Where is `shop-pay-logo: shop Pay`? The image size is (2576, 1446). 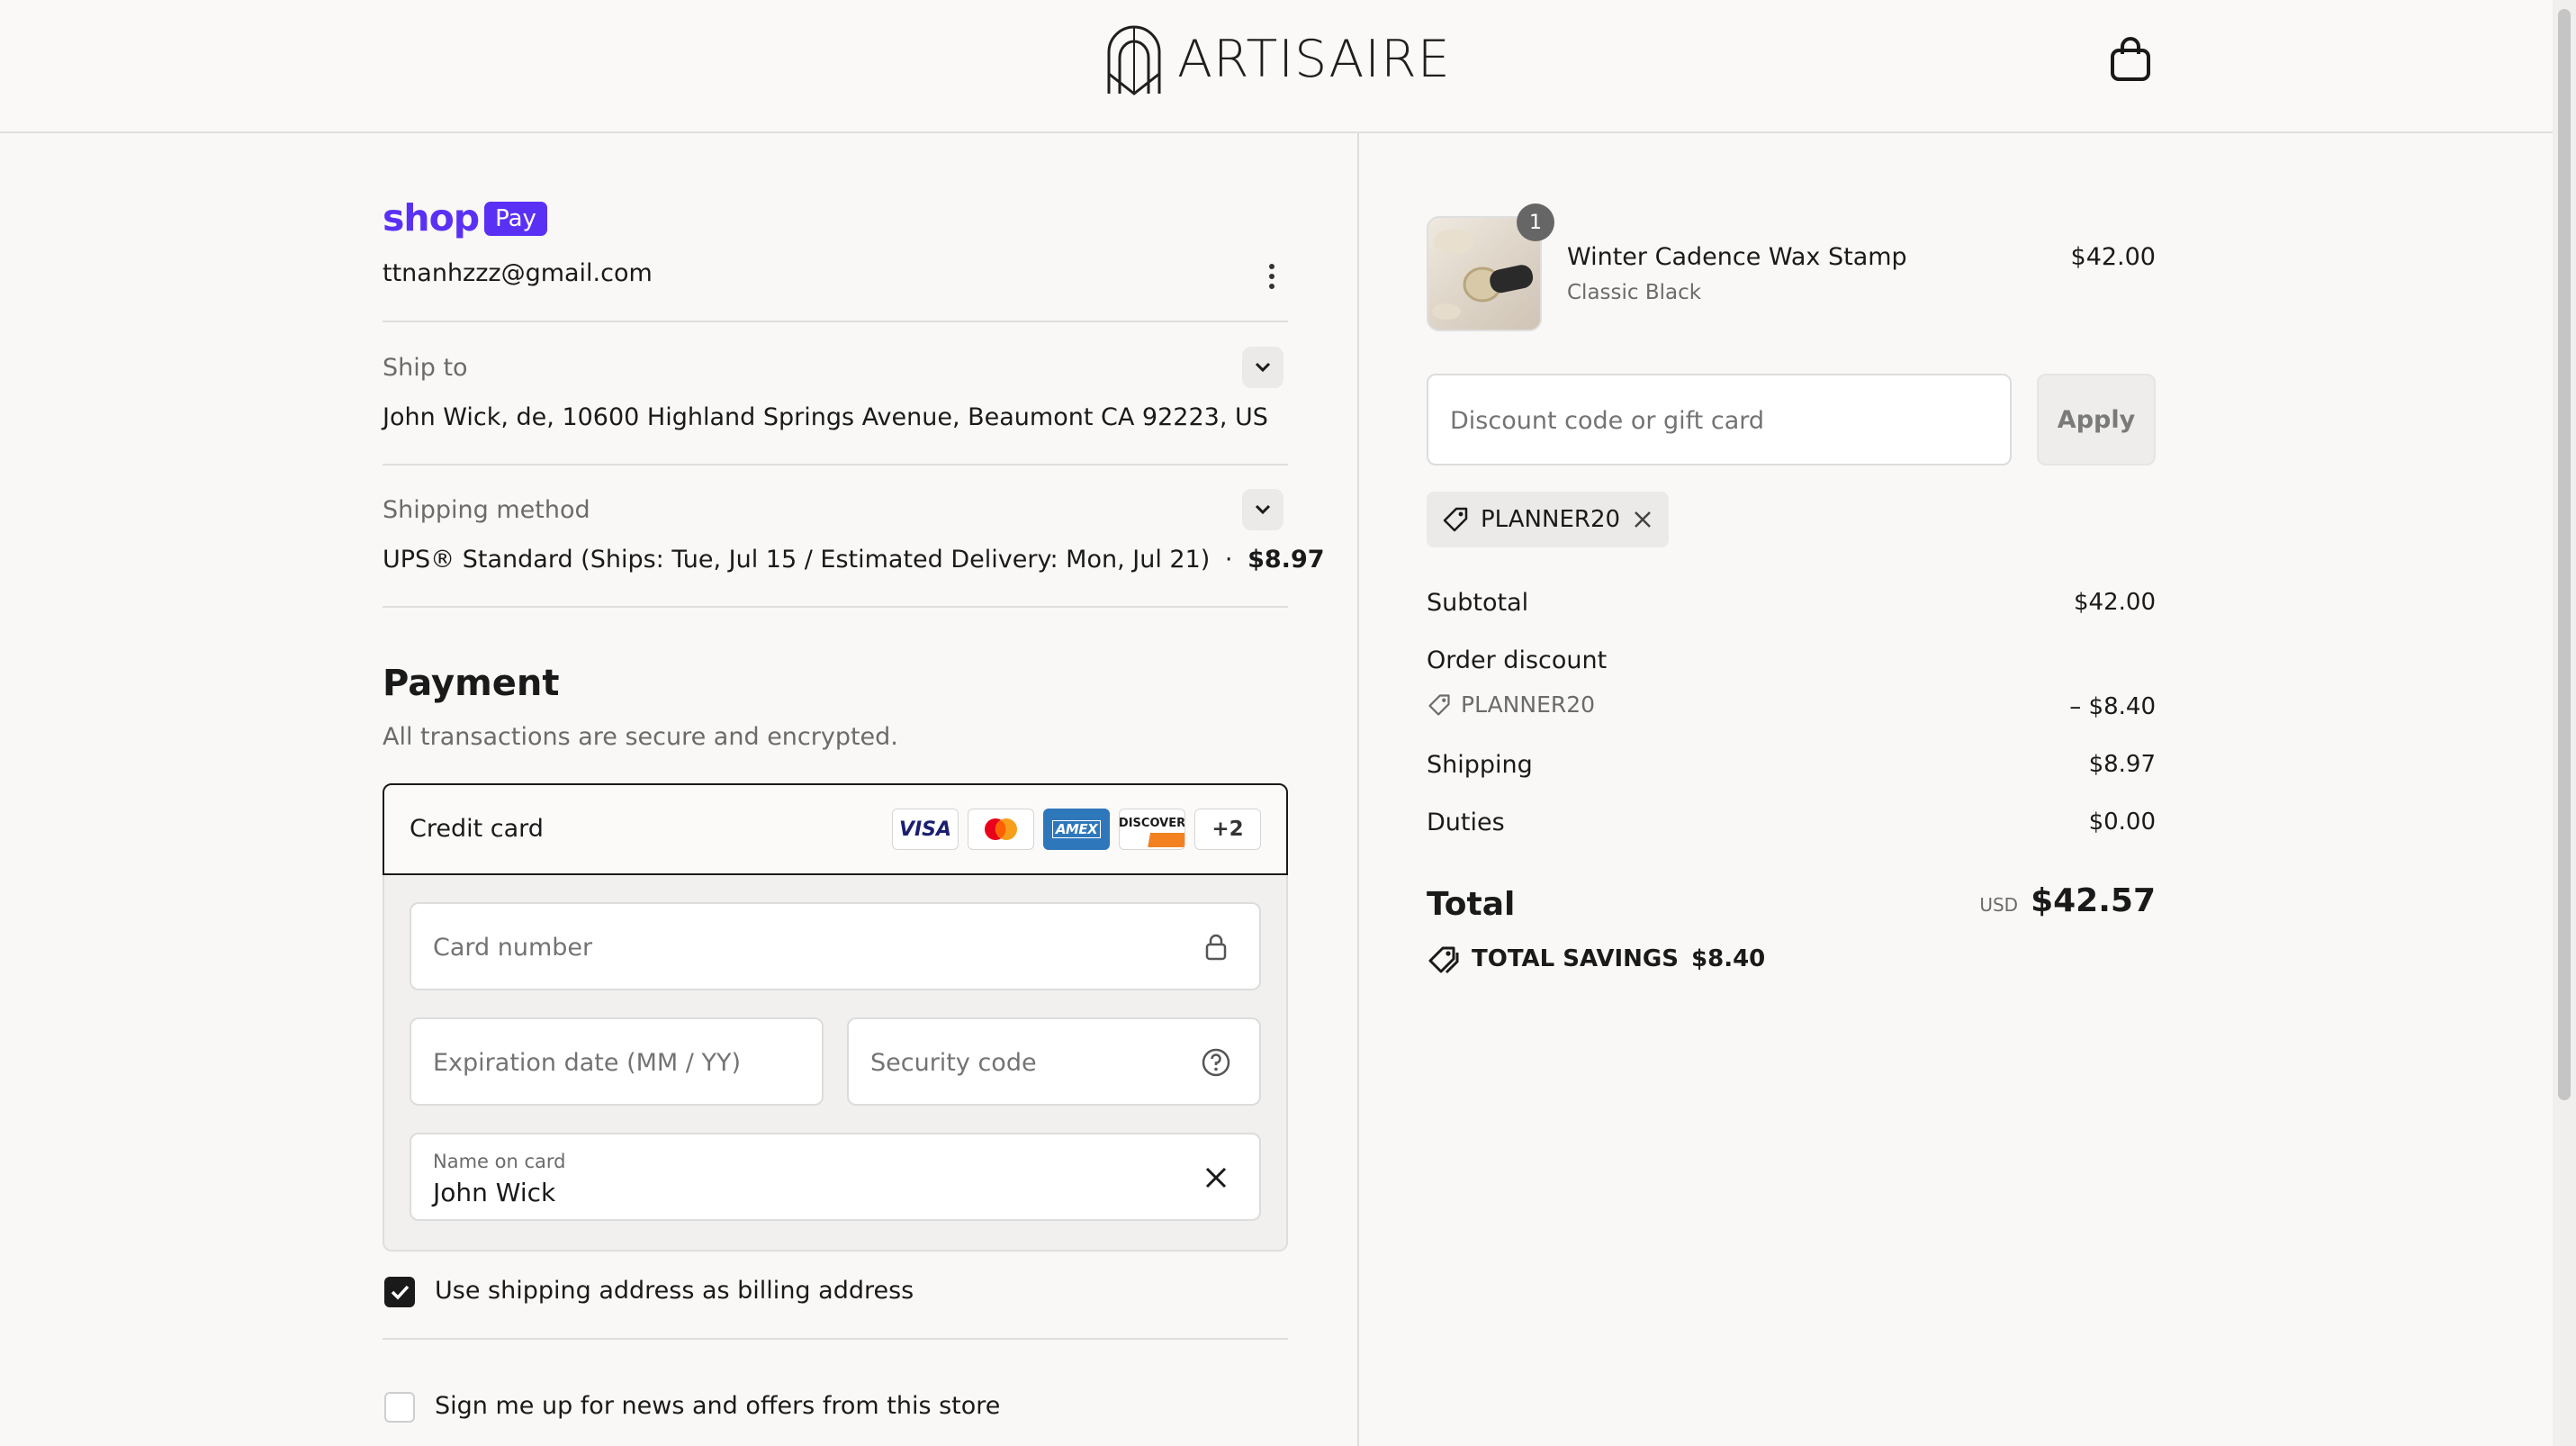
shop-pay-logo: shop Pay is located at coordinates (465, 218).